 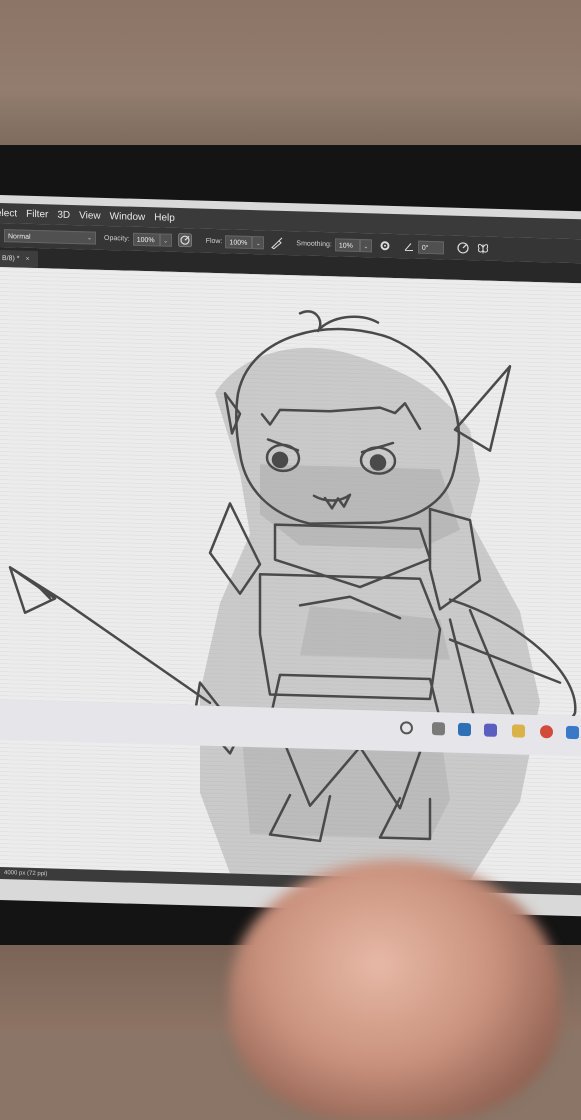 What do you see at coordinates (438, 729) in the screenshot?
I see `task-view-icon` at bounding box center [438, 729].